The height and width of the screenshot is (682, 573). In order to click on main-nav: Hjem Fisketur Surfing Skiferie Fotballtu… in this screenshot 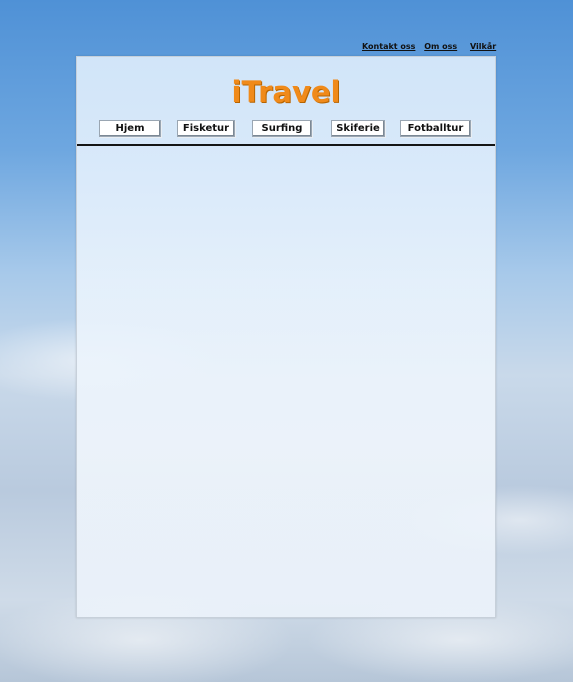, I will do `click(286, 129)`.